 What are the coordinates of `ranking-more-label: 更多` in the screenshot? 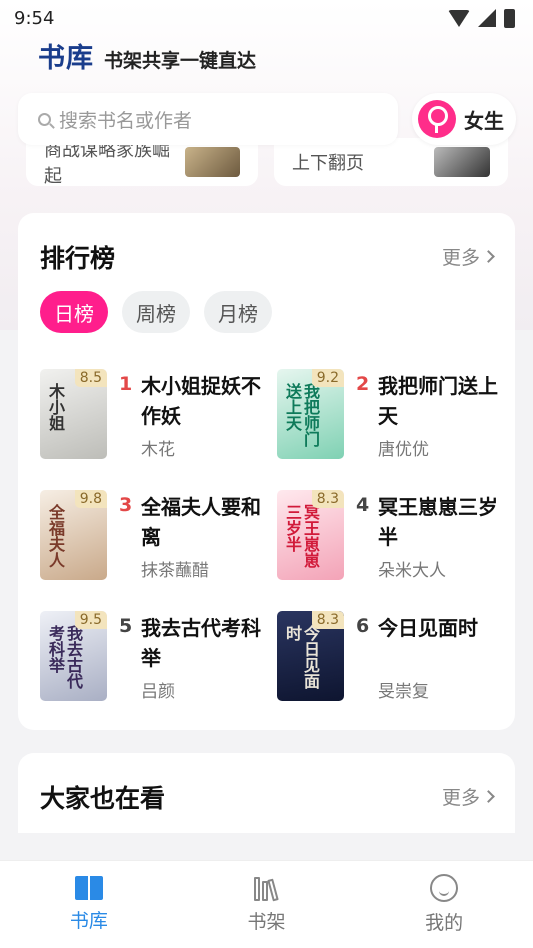 It's located at (460, 258).